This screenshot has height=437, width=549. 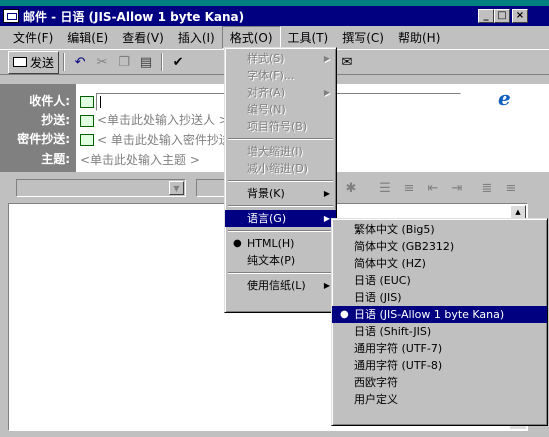 I want to click on cc-input: <单击此处输入抄送人 >, so click(x=163, y=119).